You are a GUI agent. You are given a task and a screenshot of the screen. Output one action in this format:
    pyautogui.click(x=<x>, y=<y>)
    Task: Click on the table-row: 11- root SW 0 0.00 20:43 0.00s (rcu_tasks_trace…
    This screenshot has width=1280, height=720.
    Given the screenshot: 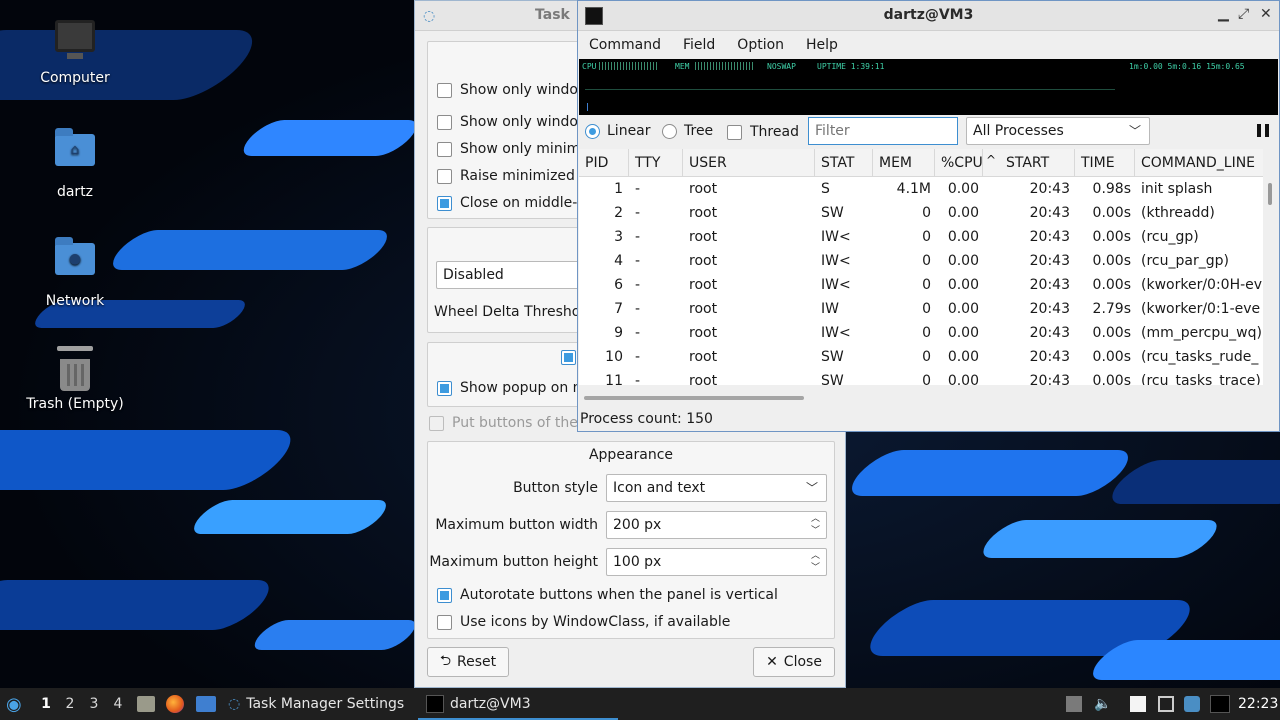 What is the action you would take?
    pyautogui.click(x=921, y=377)
    